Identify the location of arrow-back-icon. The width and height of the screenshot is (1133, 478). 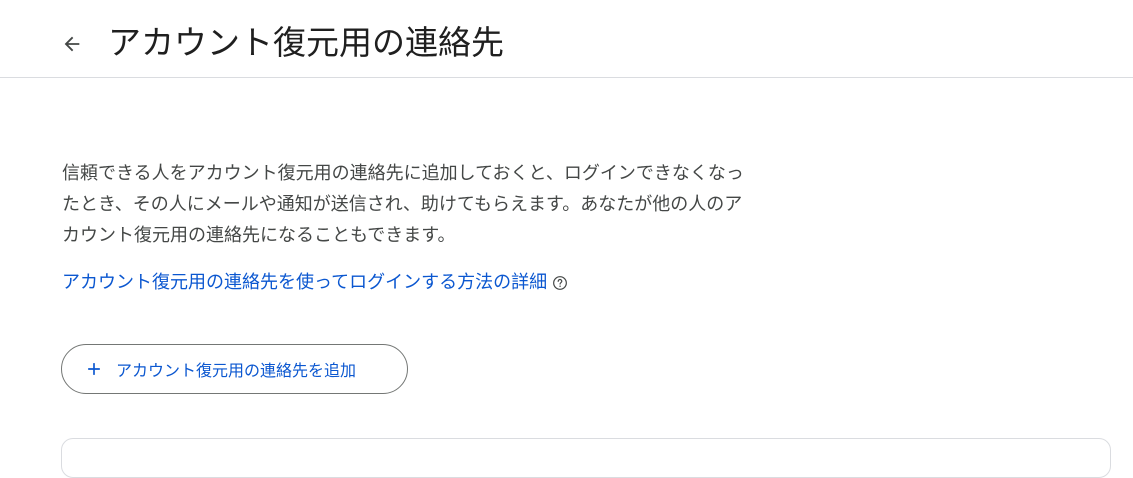
(72, 44).